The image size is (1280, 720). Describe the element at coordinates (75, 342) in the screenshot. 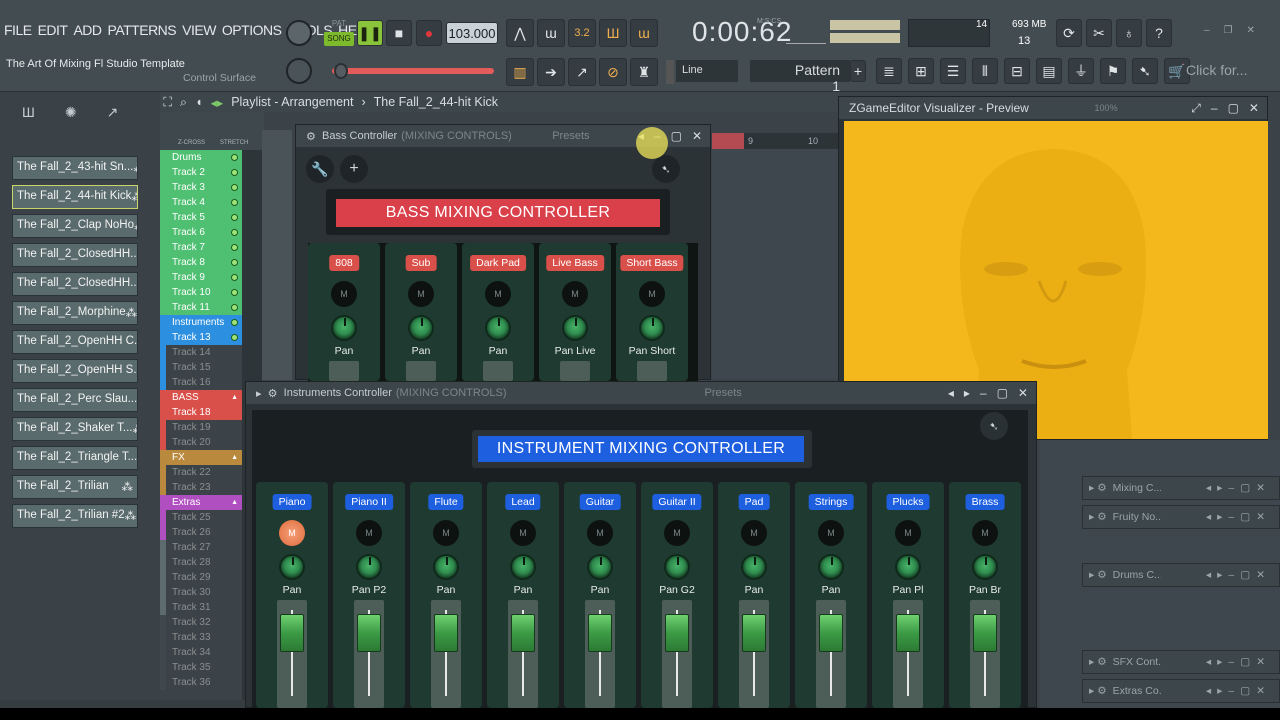

I see `pattern-item: The Fall_2_OpenHH C...⁂` at that location.